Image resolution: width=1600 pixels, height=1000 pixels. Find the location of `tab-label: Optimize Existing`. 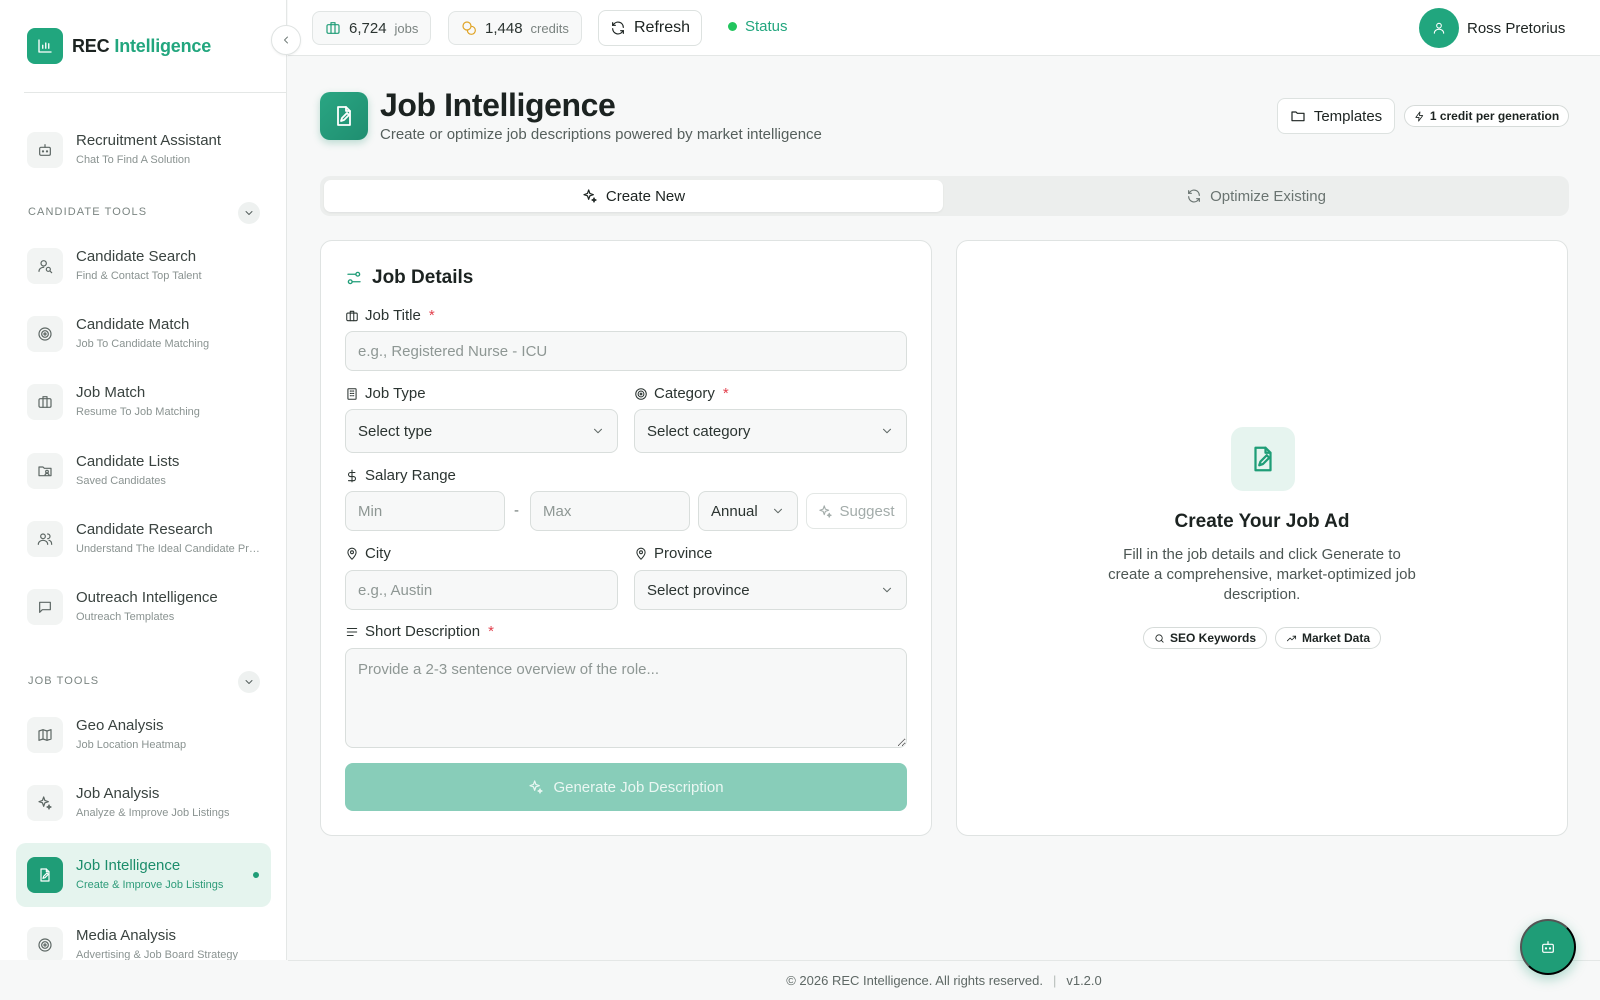

tab-label: Optimize Existing is located at coordinates (1268, 196).